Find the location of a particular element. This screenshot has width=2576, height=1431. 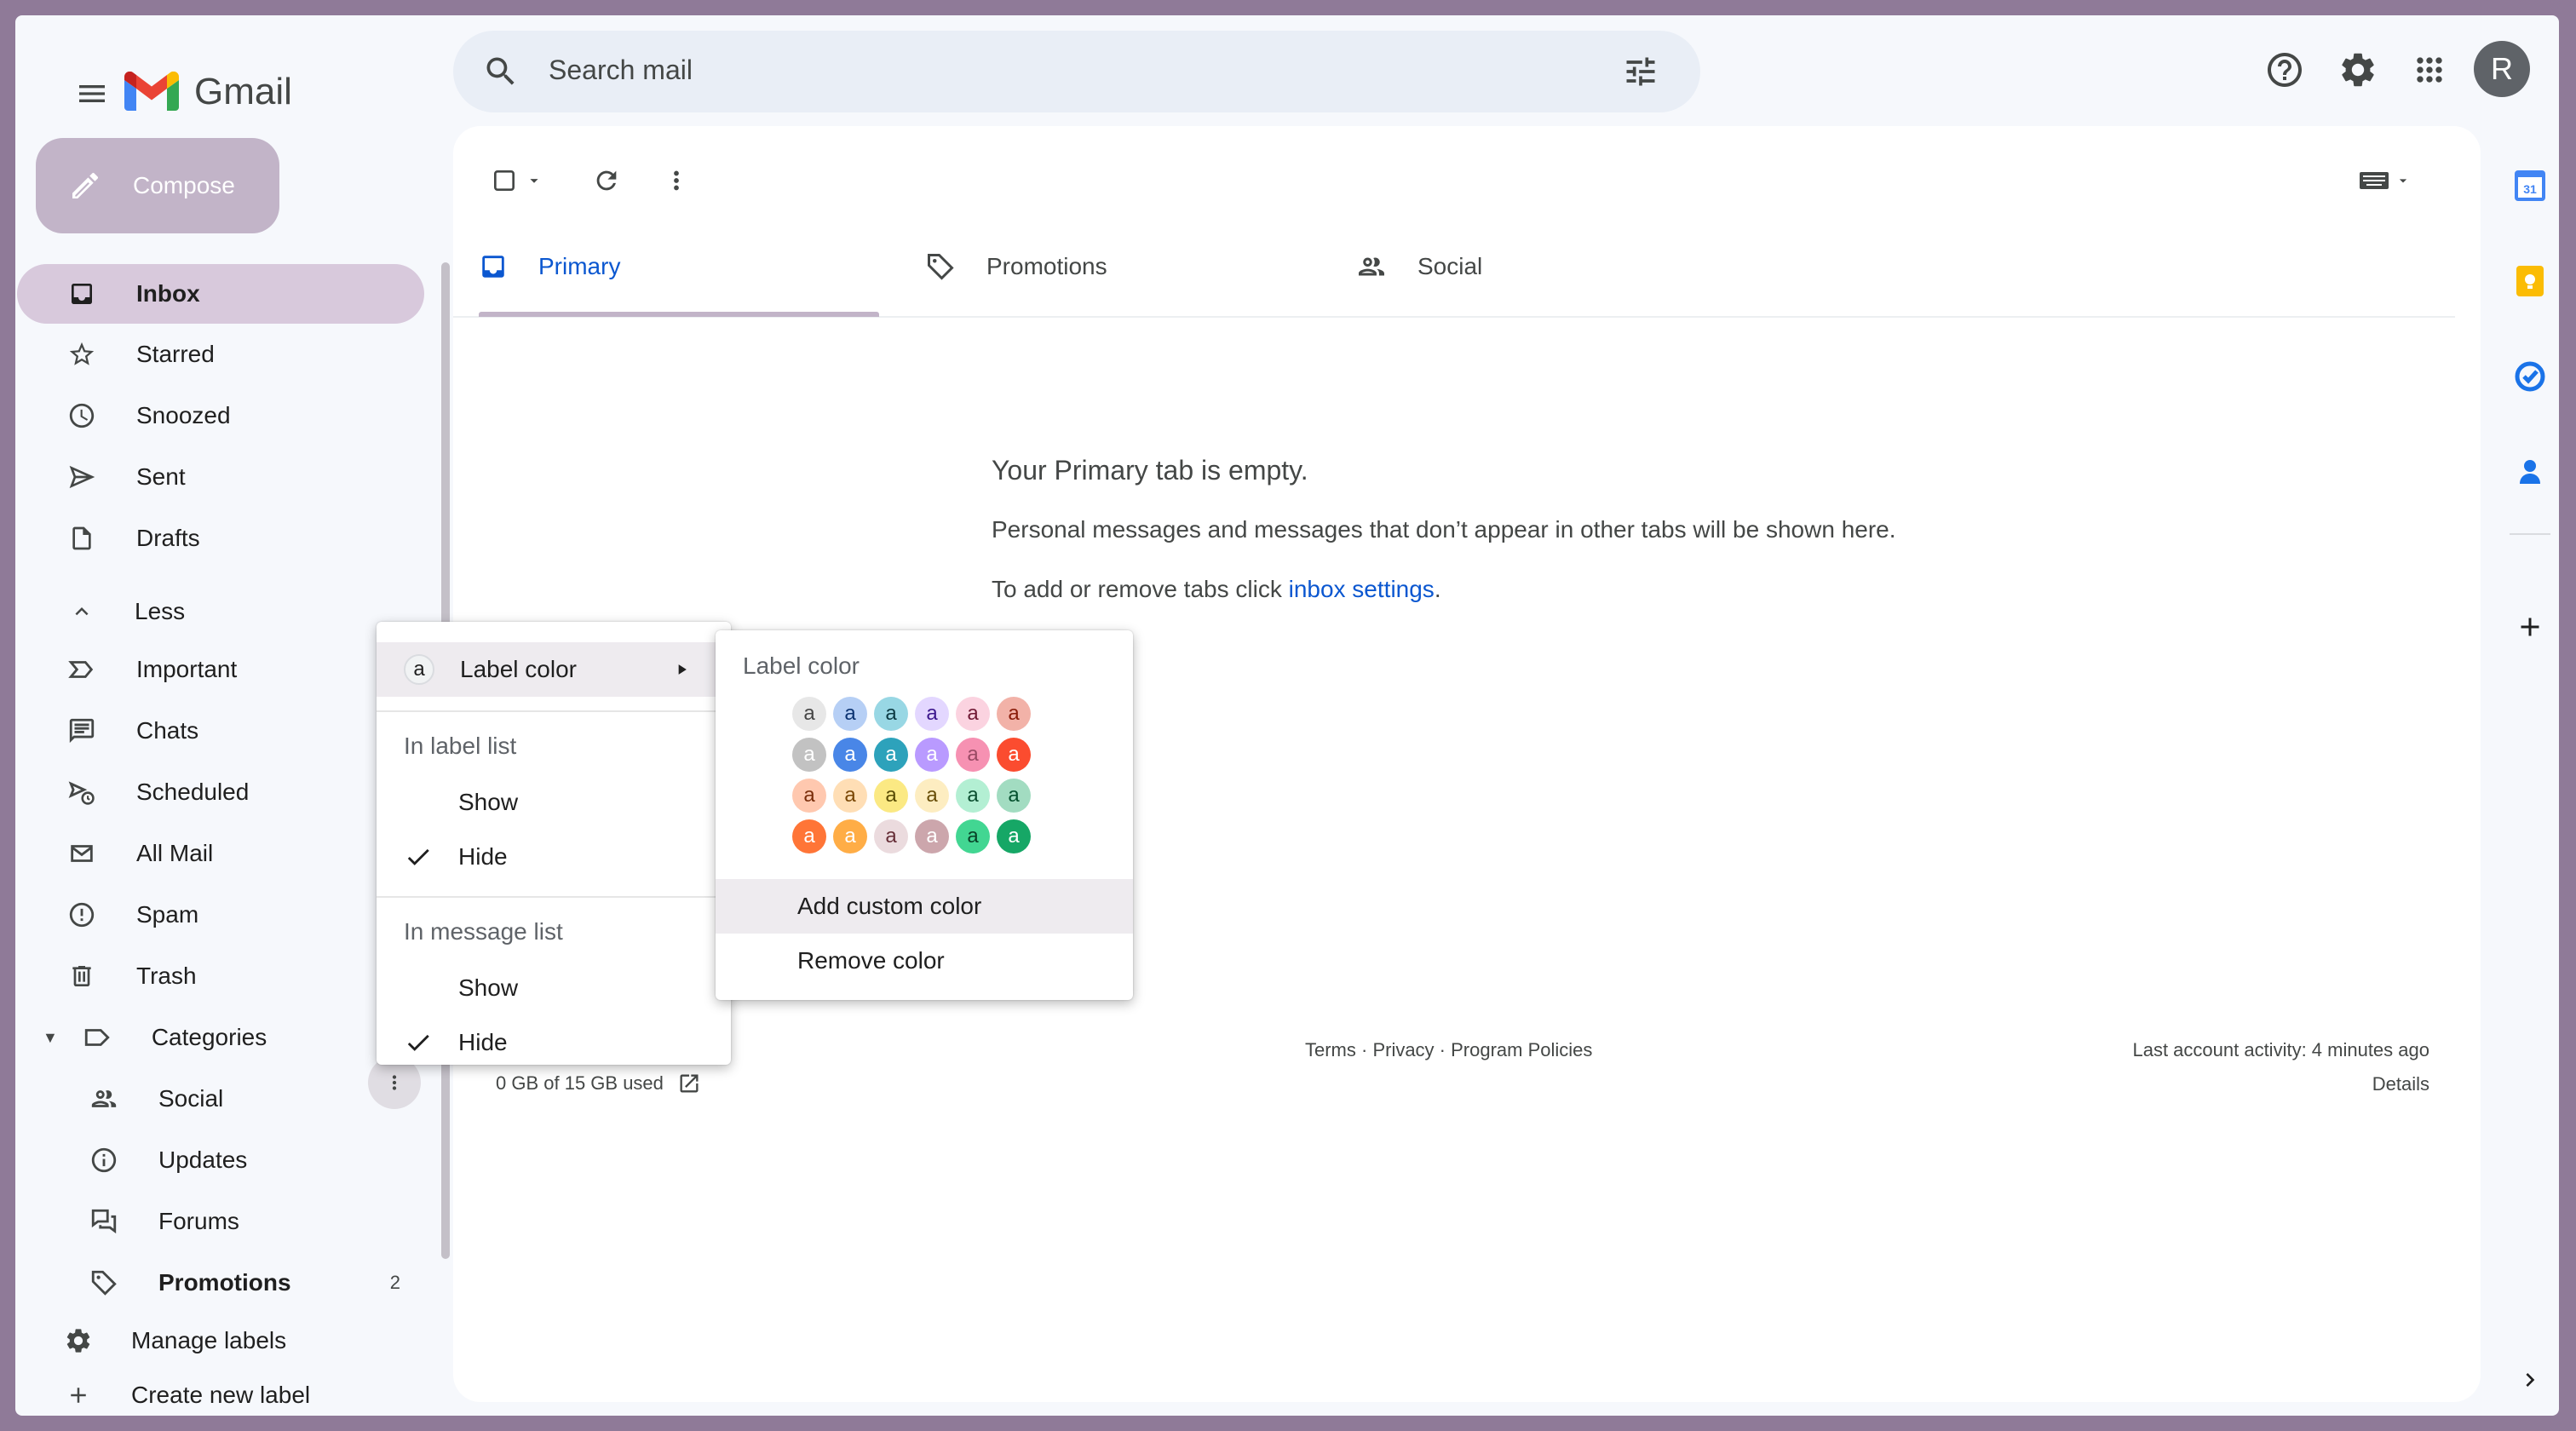

message-list-hide-option: Hide is located at coordinates (554, 1042).